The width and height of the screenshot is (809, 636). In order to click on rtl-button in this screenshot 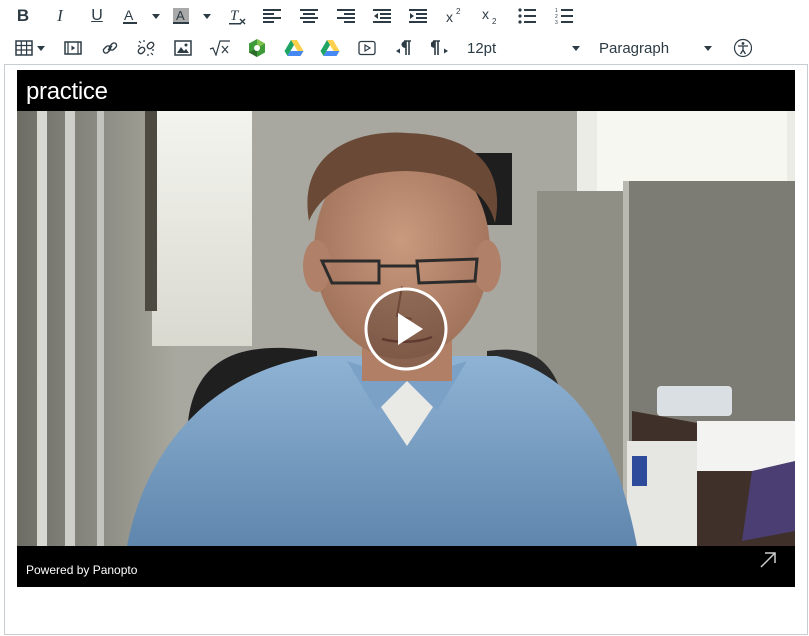, I will do `click(440, 48)`.